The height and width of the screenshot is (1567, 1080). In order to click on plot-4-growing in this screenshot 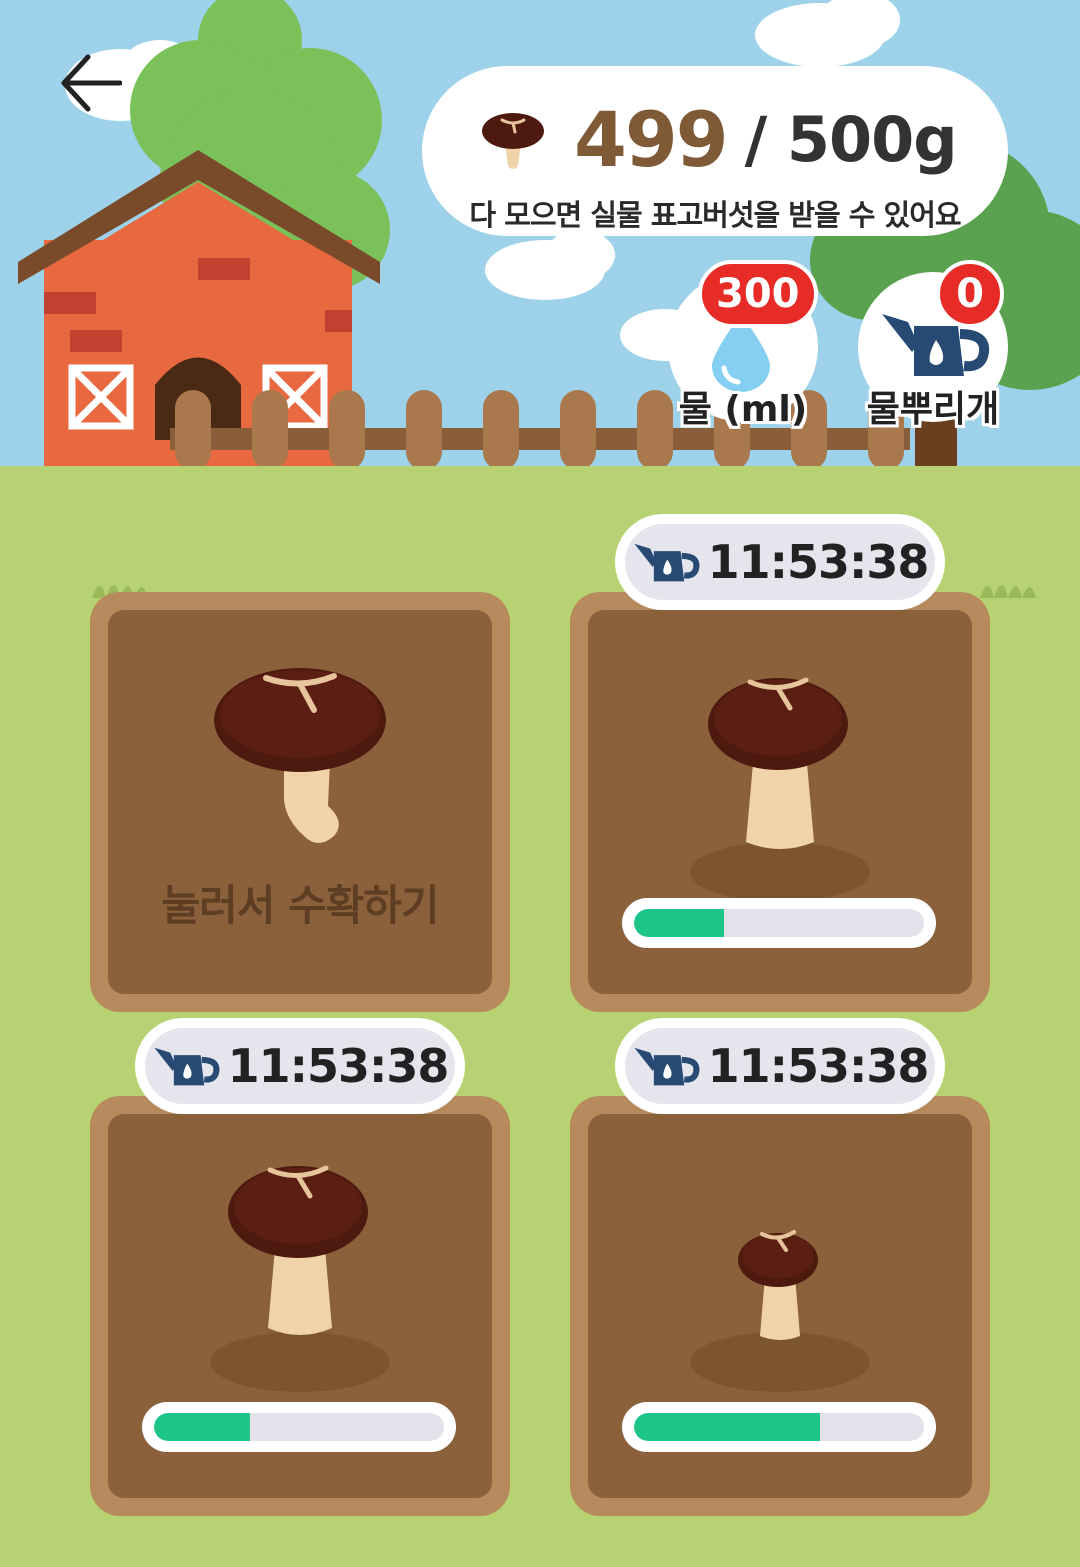, I will do `click(780, 1306)`.